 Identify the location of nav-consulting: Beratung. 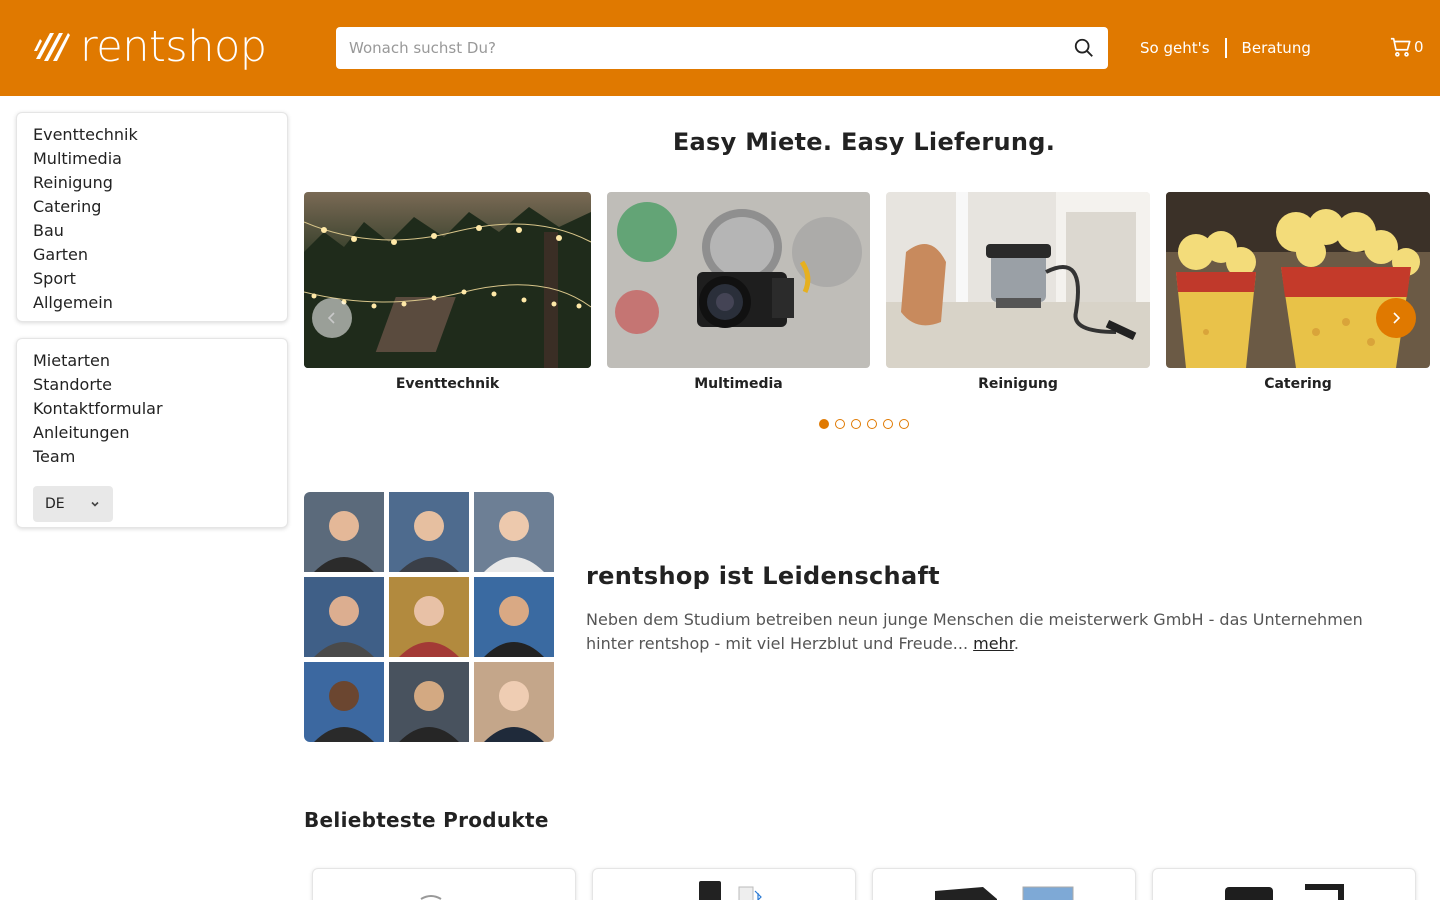
(1276, 48).